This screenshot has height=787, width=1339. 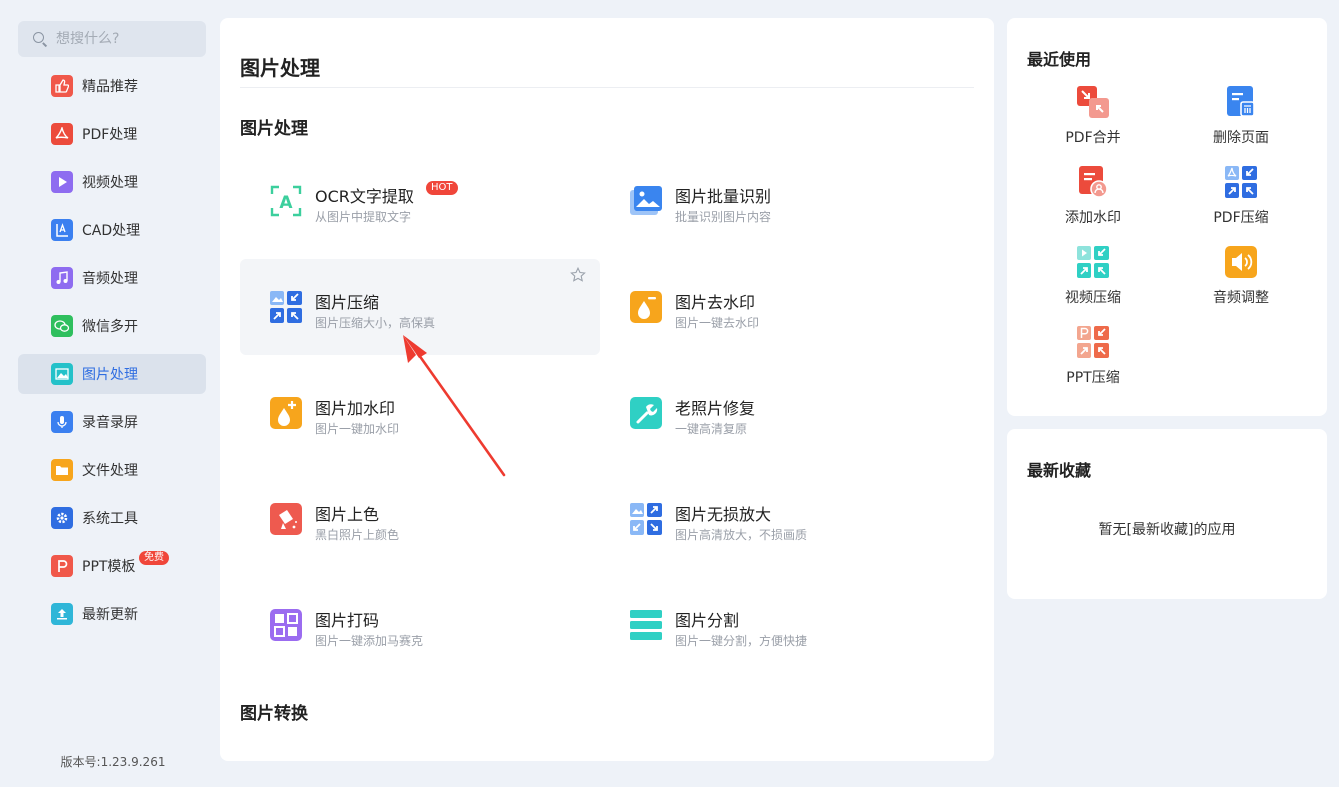 I want to click on pdf-icon, so click(x=62, y=134).